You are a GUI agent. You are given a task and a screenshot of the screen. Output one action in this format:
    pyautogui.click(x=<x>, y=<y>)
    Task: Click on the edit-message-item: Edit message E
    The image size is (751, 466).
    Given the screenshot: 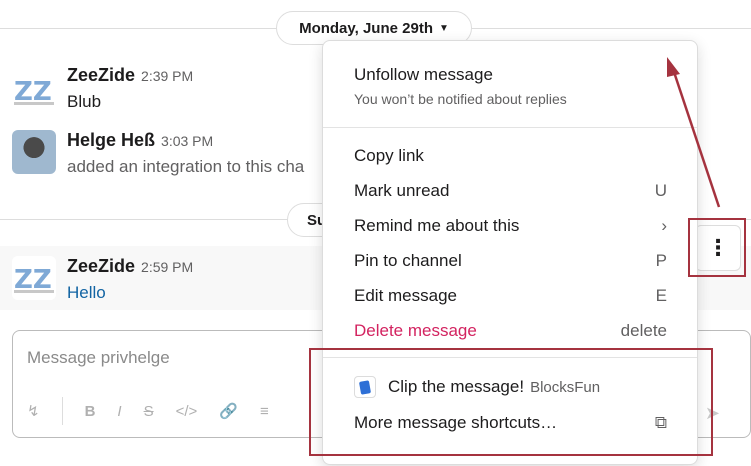 What is the action you would take?
    pyautogui.click(x=510, y=296)
    